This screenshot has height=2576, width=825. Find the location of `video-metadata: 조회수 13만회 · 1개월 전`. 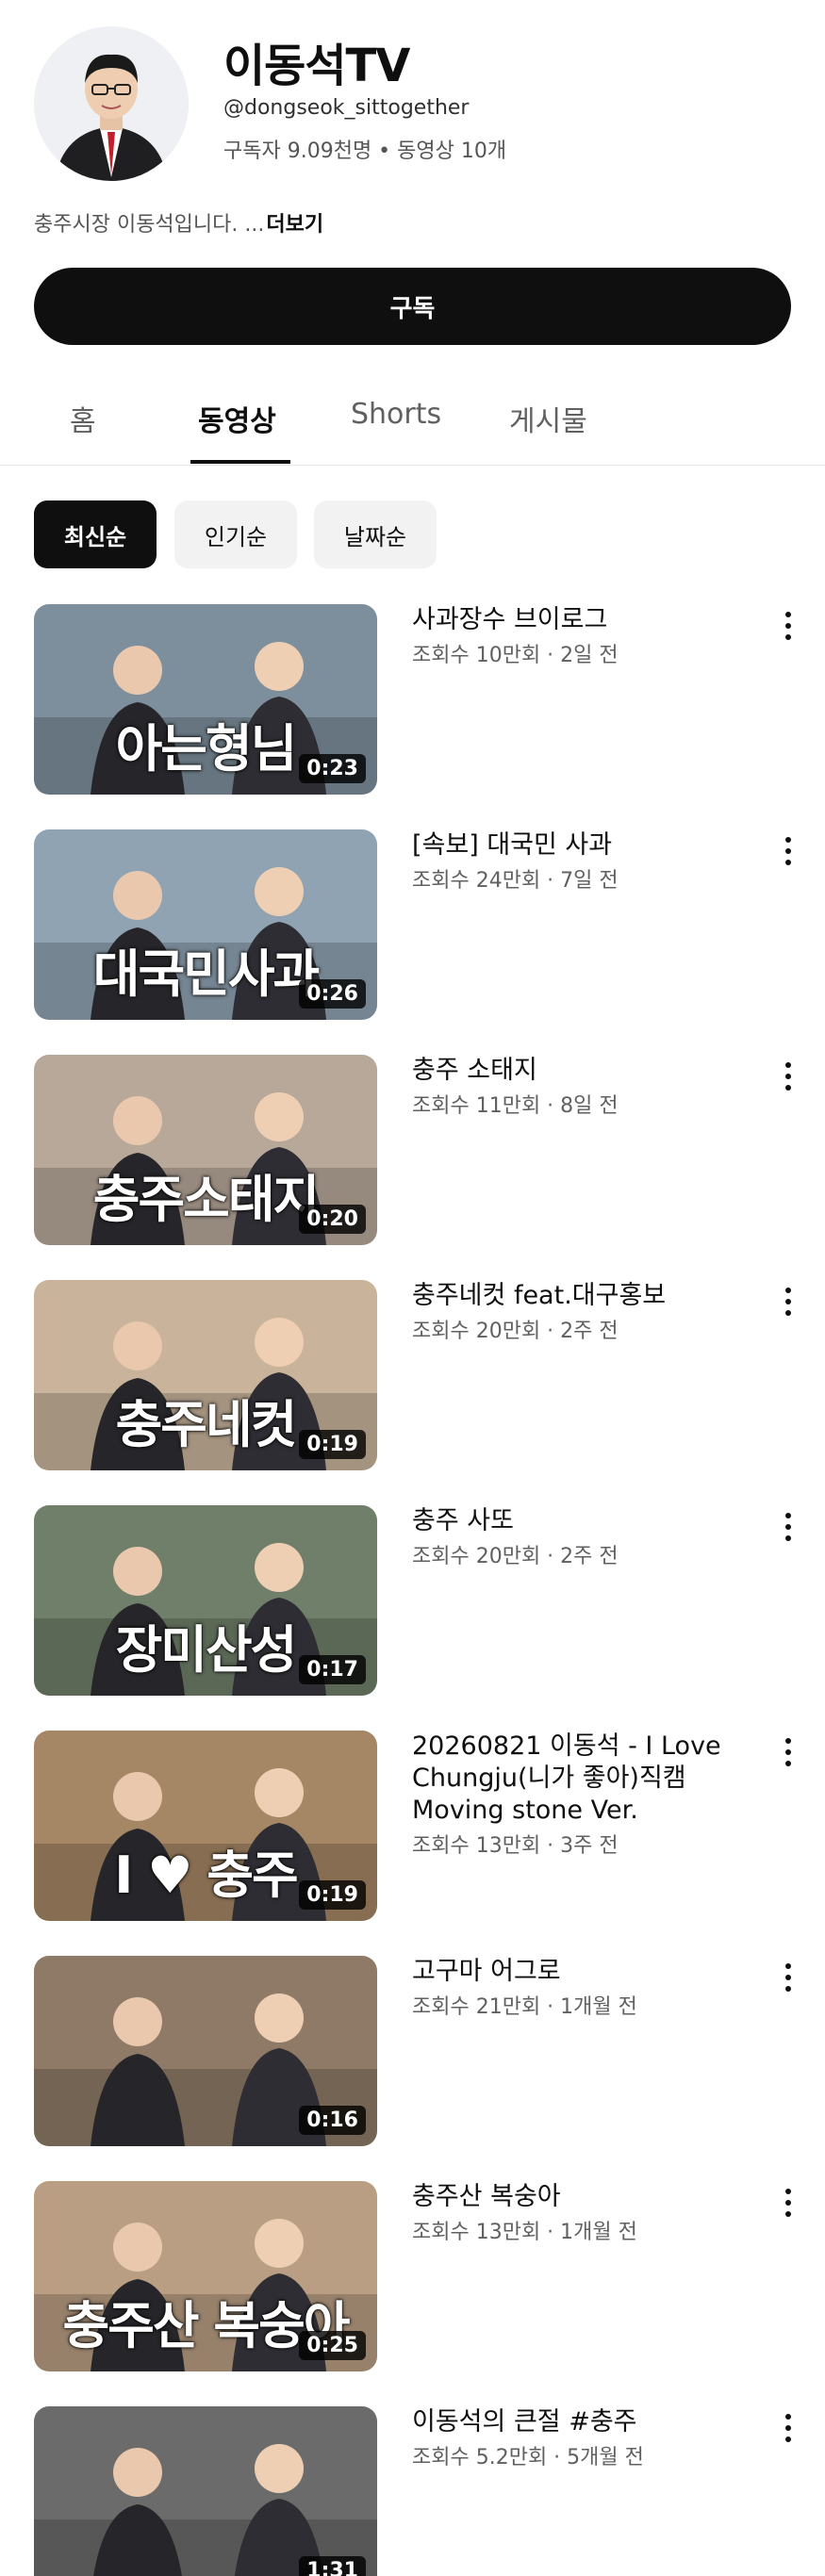

video-metadata: 조회수 13만회 · 1개월 전 is located at coordinates (524, 2232).